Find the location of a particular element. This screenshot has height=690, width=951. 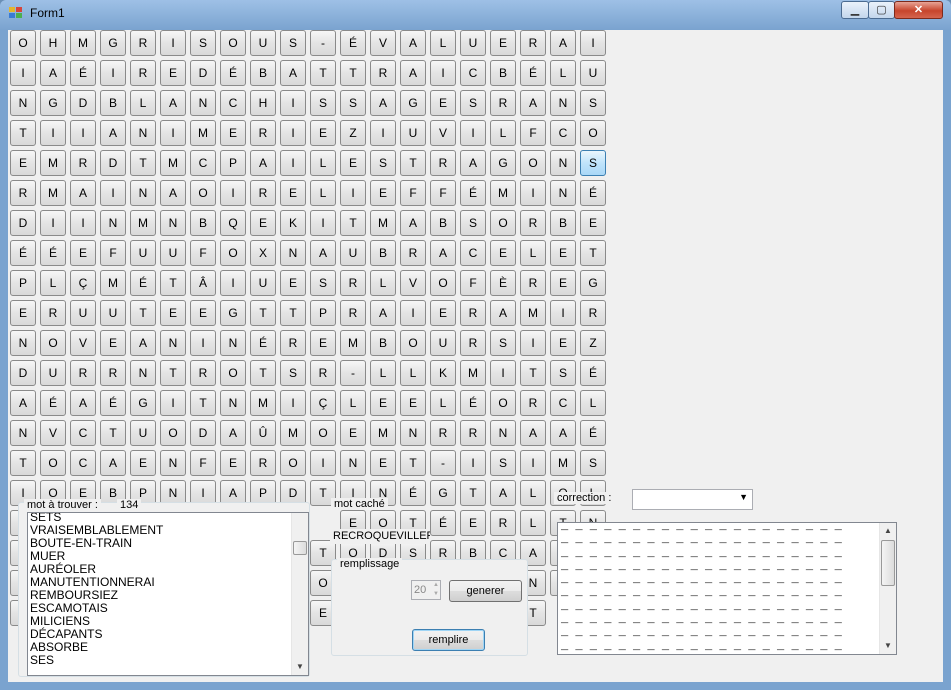

grid-cell: È is located at coordinates (503, 283).